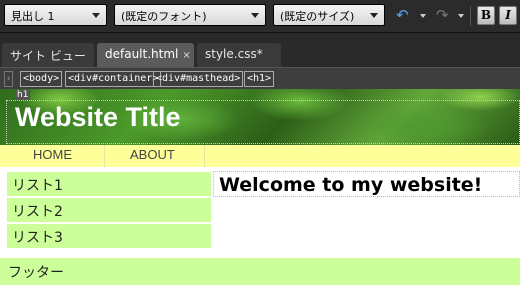 The height and width of the screenshot is (285, 520). Describe the element at coordinates (486, 15) in the screenshot. I see `bold-button: B` at that location.